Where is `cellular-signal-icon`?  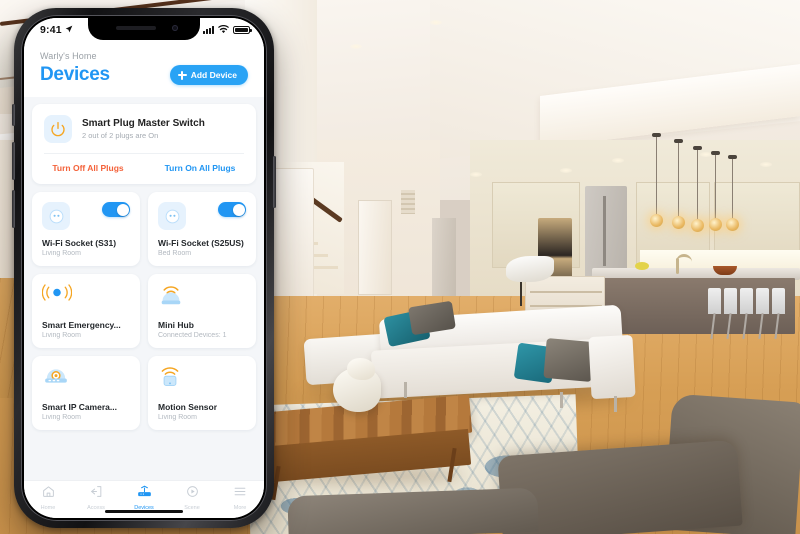 cellular-signal-icon is located at coordinates (208, 30).